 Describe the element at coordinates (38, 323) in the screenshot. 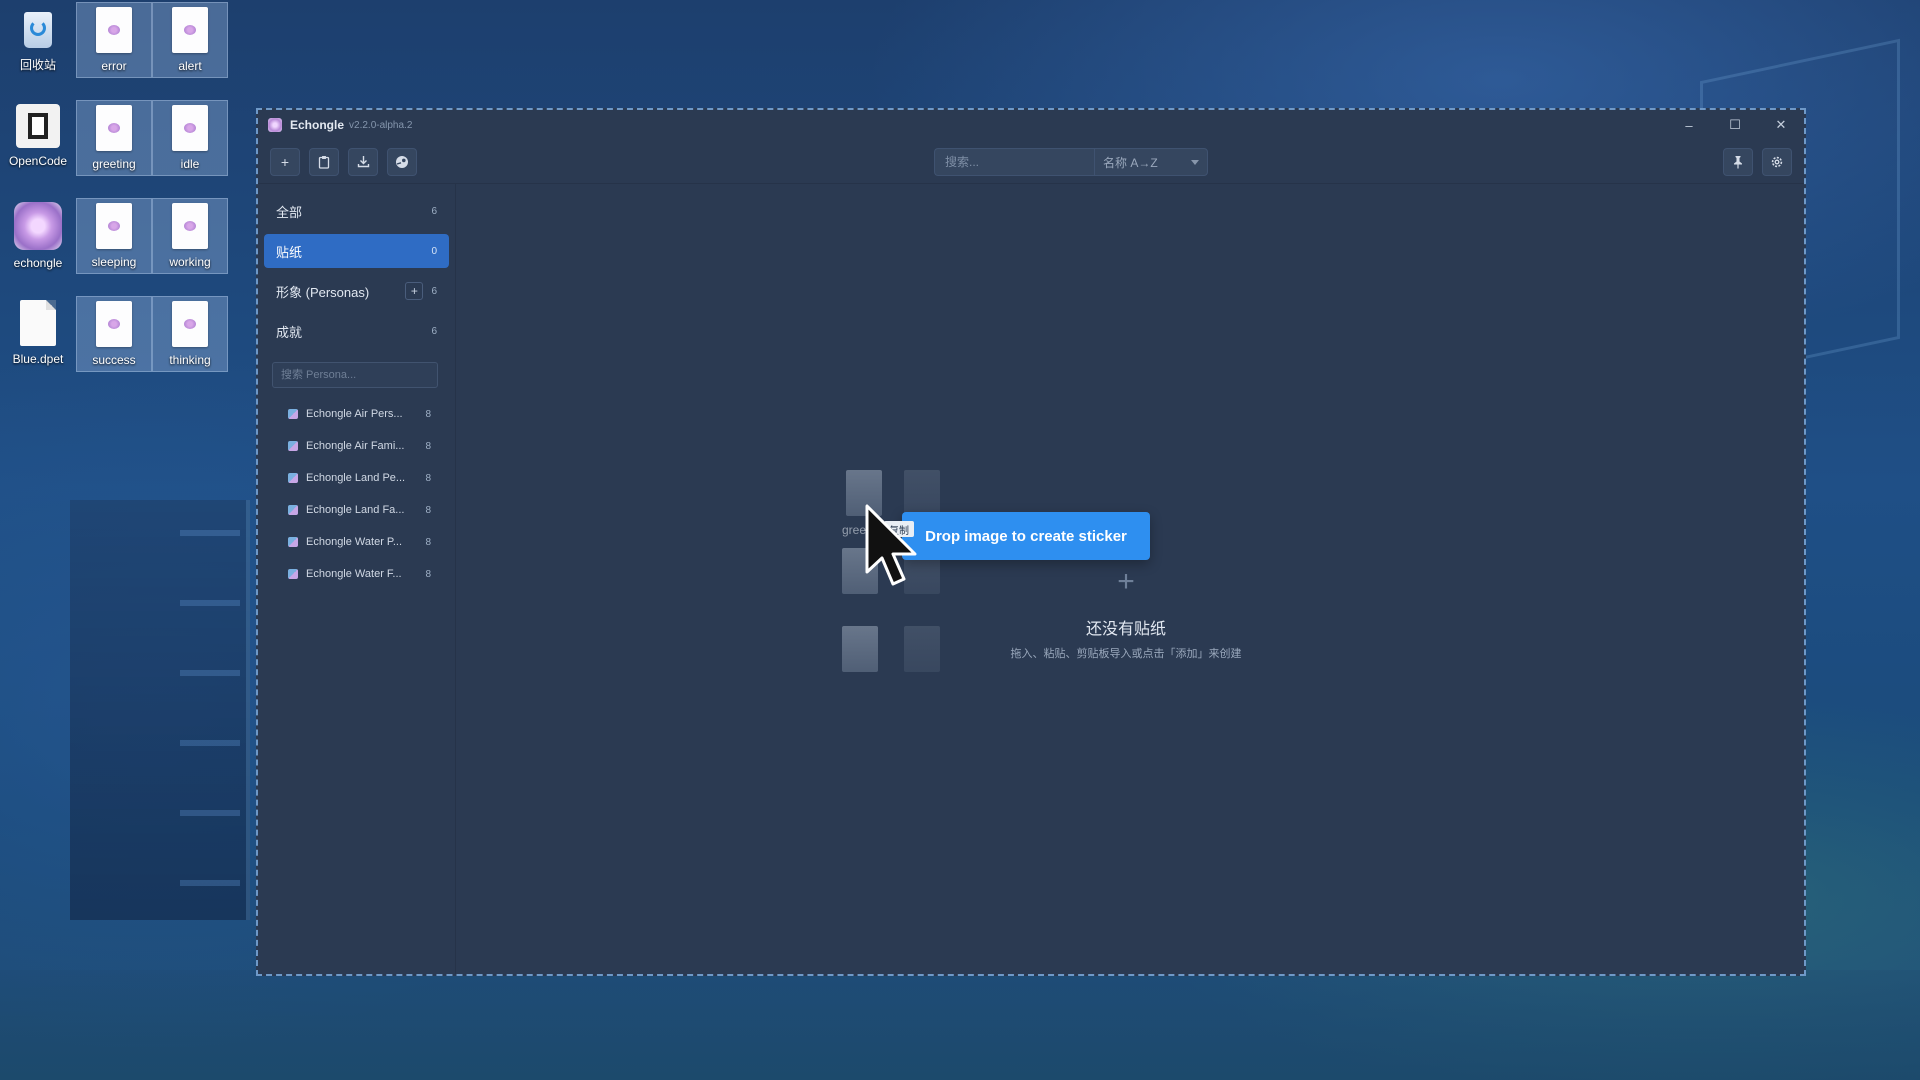

I see `blank-file-icon` at that location.